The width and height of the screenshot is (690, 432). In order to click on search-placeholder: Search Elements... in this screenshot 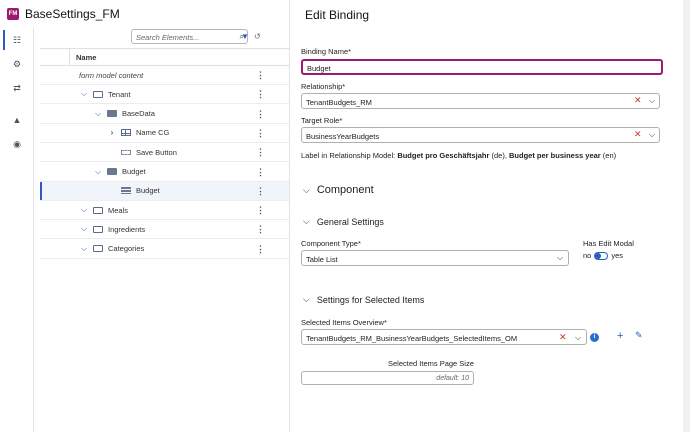, I will do `click(168, 37)`.